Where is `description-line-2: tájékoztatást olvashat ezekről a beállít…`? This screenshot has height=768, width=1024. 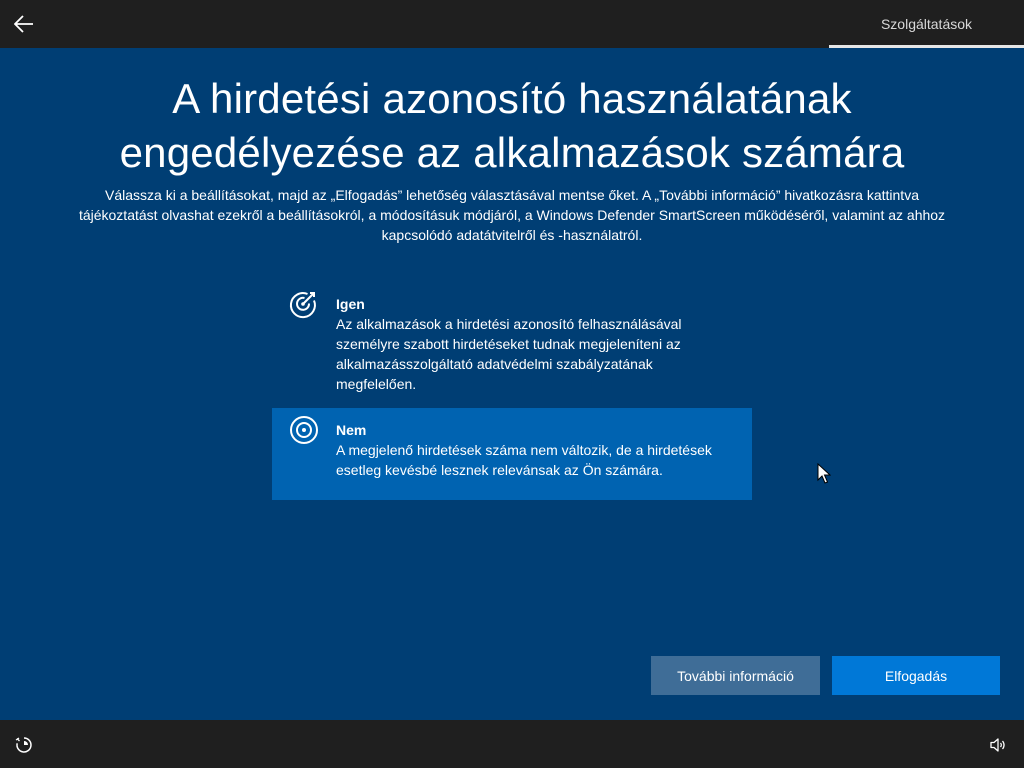 description-line-2: tájékoztatást olvashat ezekről a beállít… is located at coordinates (512, 215).